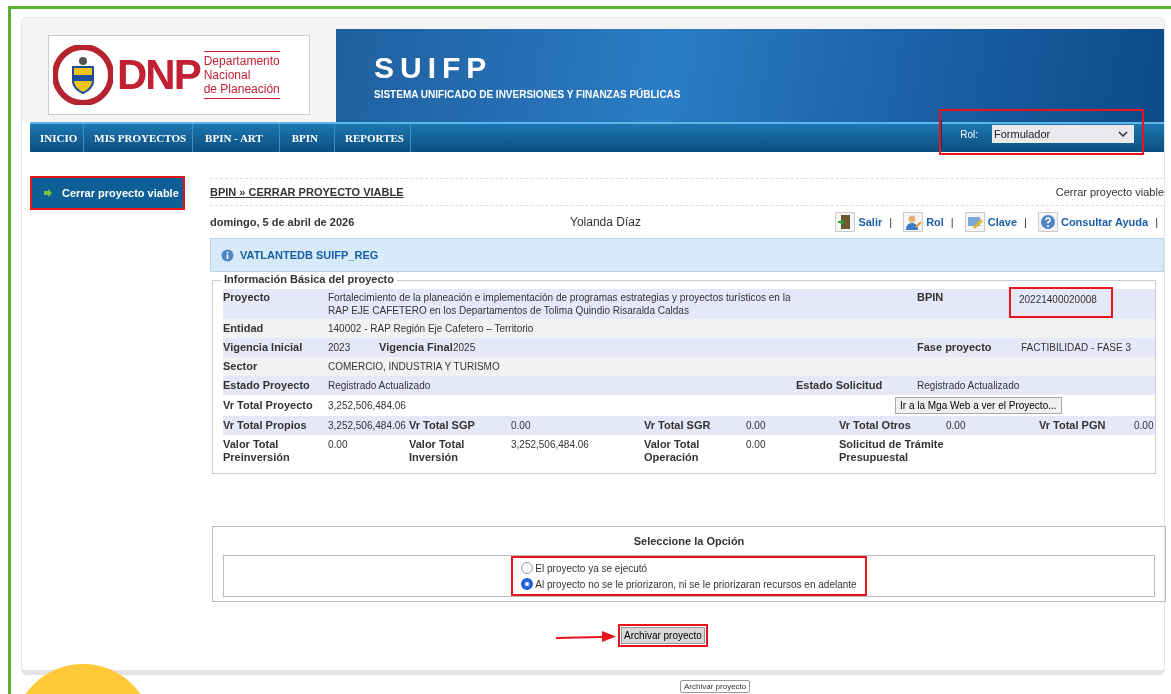  Describe the element at coordinates (689, 541) in the screenshot. I see `options-title: Seleccione la Opción` at that location.